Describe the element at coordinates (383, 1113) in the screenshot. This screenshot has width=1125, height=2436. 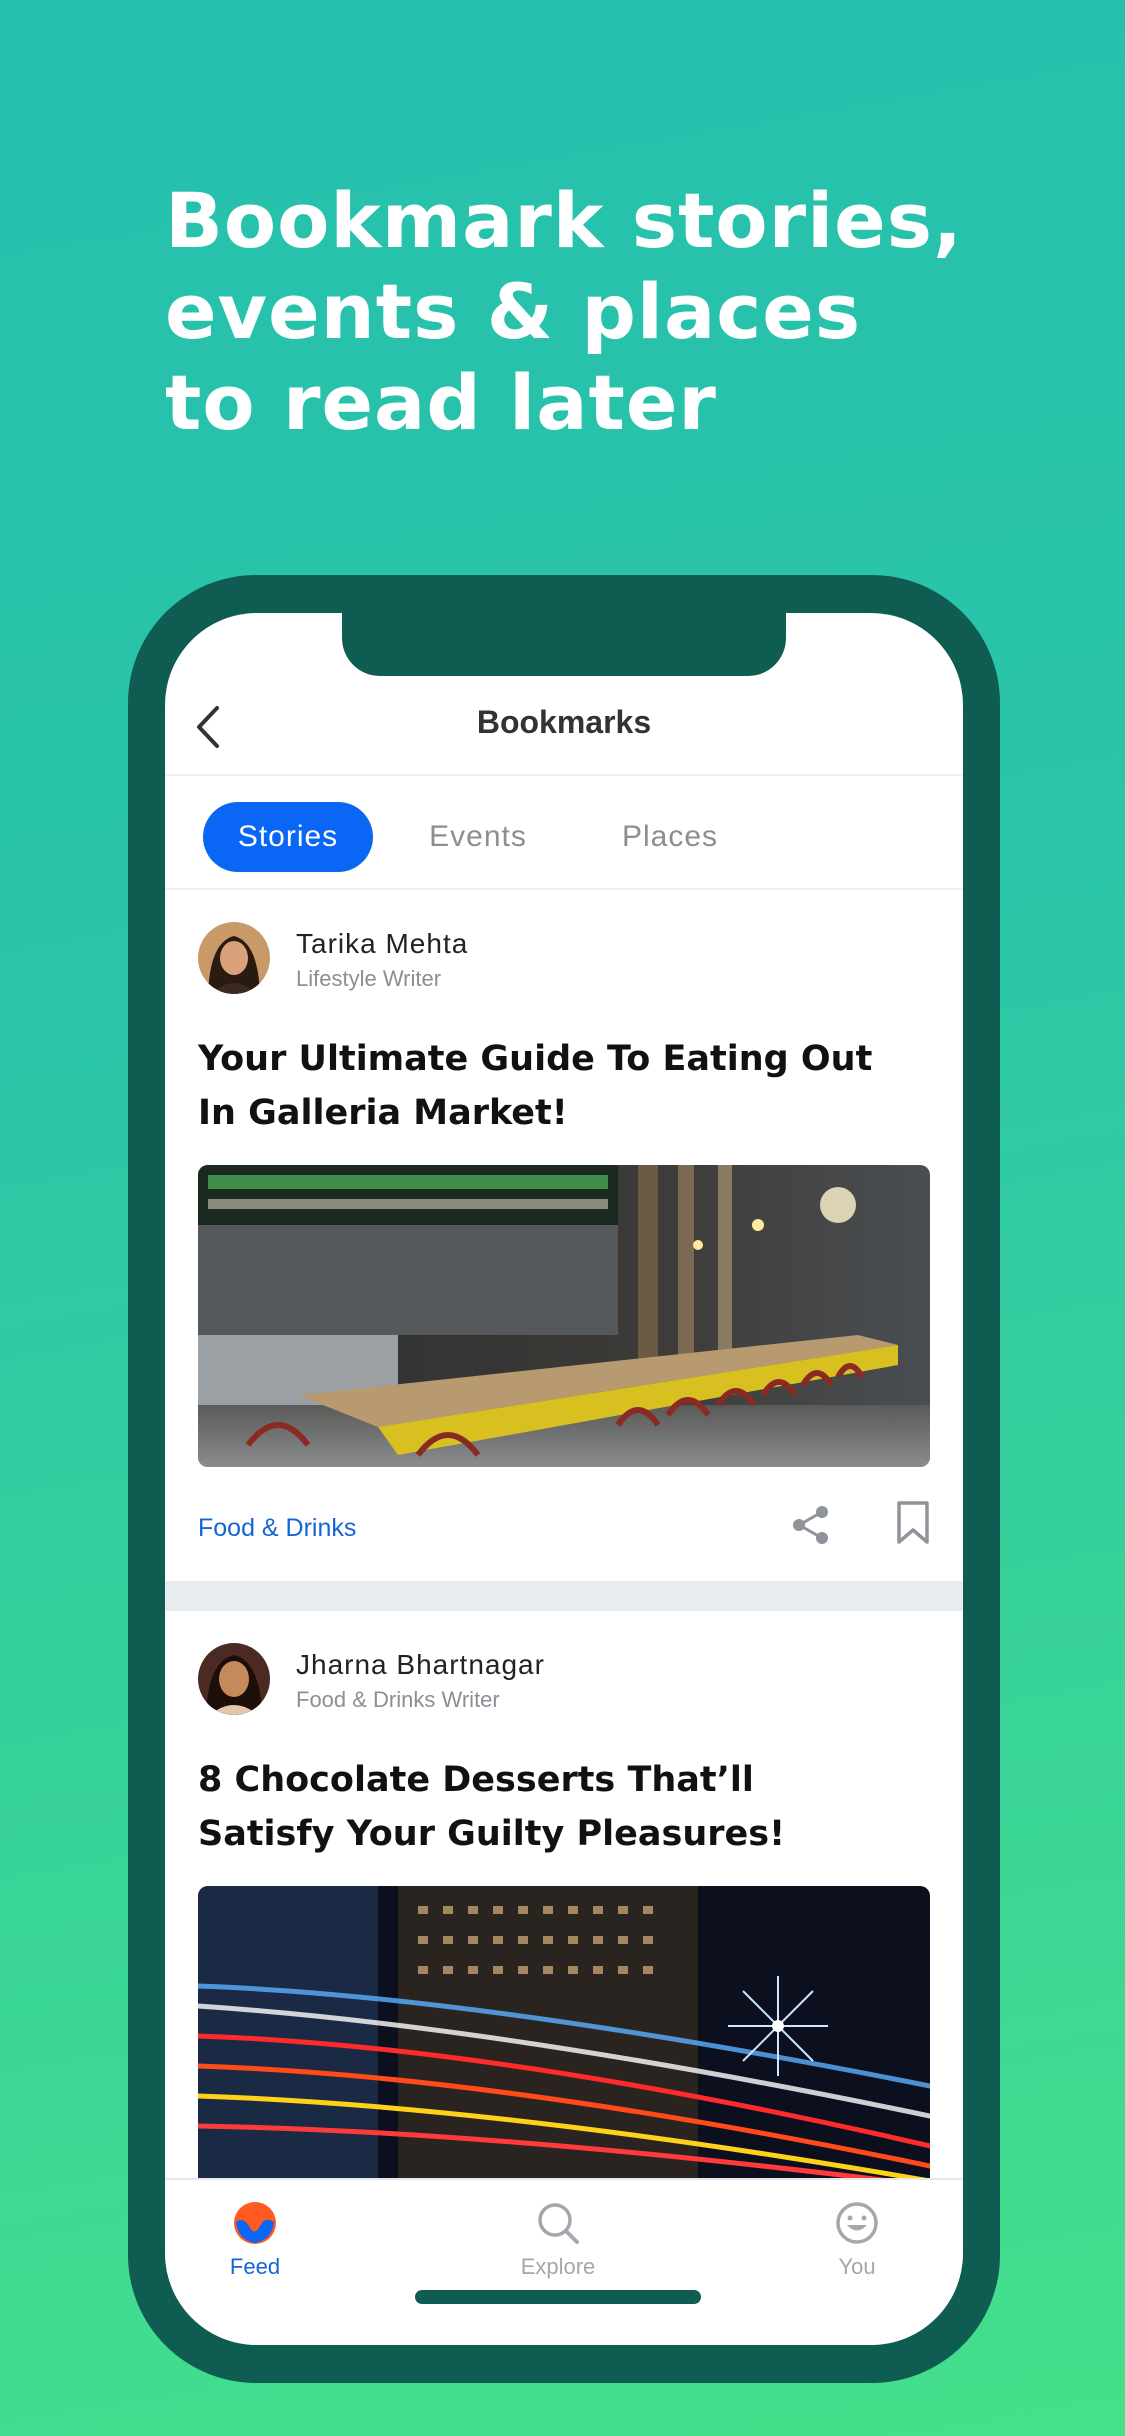
I see `story-title-line-2: In Galleria Market!` at that location.